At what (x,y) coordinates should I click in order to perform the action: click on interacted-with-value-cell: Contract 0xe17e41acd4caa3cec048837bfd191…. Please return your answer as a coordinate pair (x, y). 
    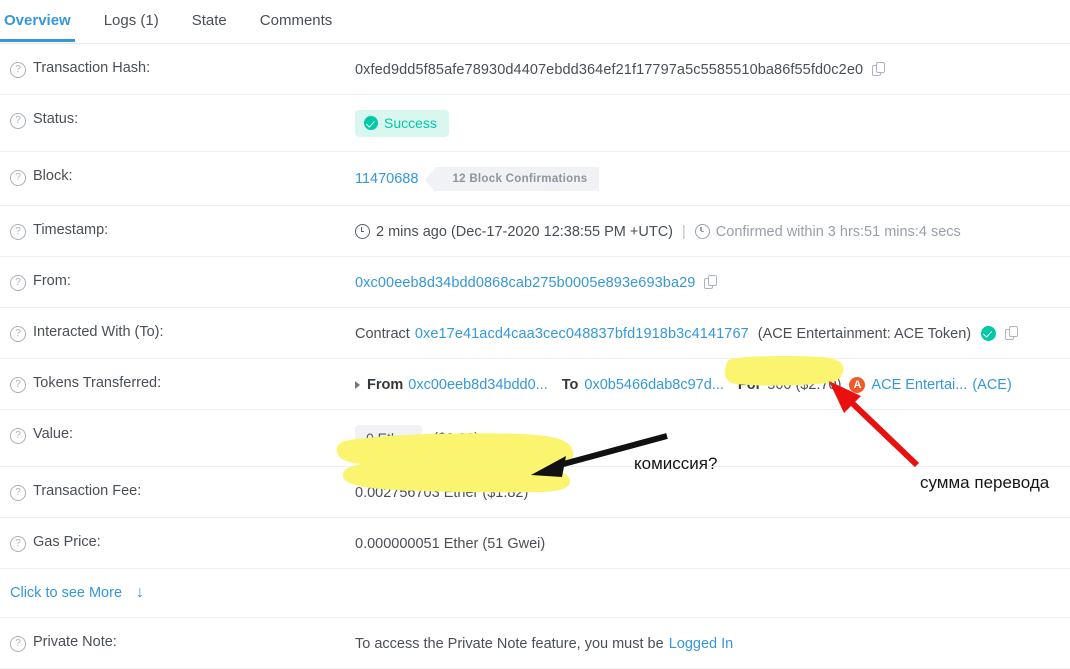
    Looking at the image, I should click on (712, 333).